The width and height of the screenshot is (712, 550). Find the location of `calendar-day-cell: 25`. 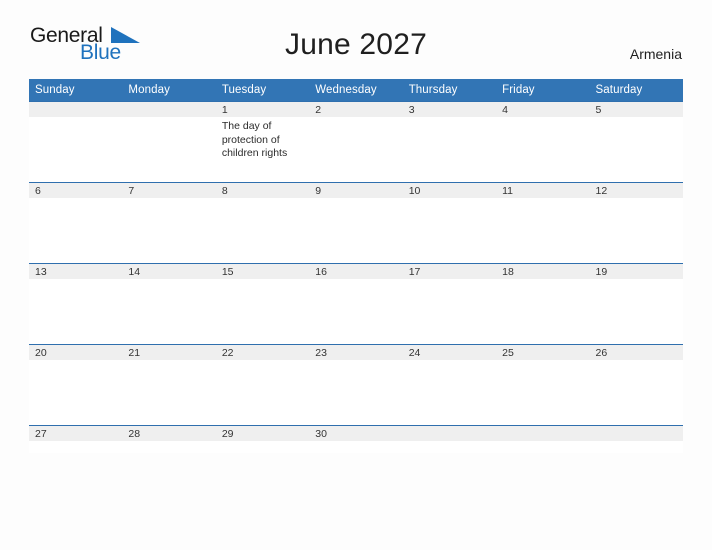

calendar-day-cell: 25 is located at coordinates (543, 384).